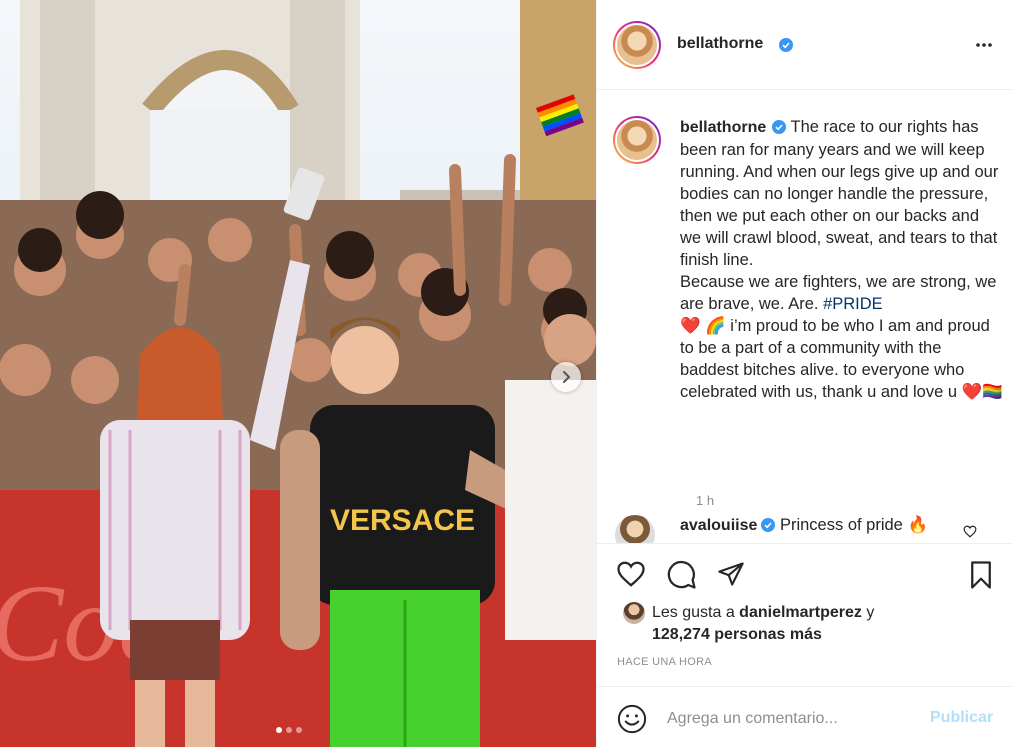 The image size is (1013, 747). I want to click on carousel-next-button, so click(566, 377).